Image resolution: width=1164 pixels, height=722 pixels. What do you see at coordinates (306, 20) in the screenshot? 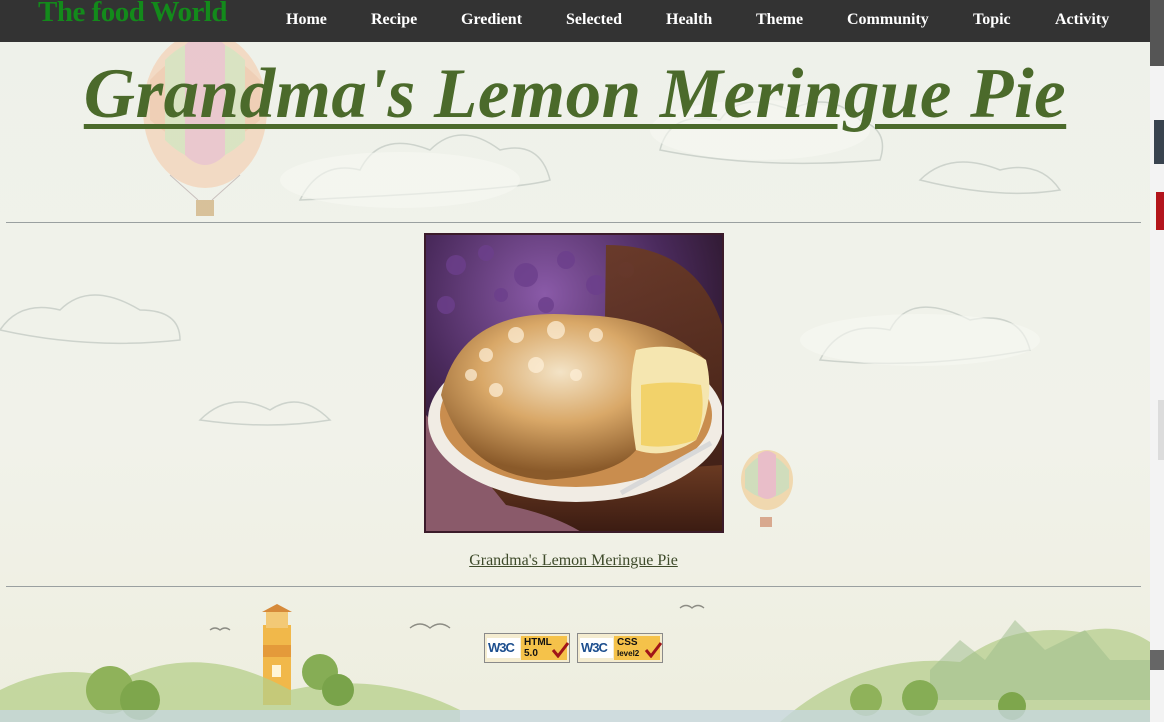
I see `nav-link-home: Home` at bounding box center [306, 20].